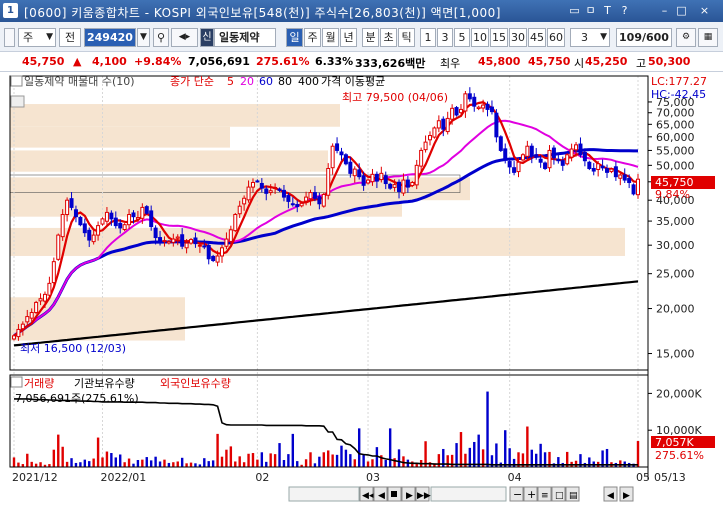 The width and height of the screenshot is (723, 510). What do you see at coordinates (675, 354) in the screenshot?
I see `y-tick-label: 15,000` at bounding box center [675, 354].